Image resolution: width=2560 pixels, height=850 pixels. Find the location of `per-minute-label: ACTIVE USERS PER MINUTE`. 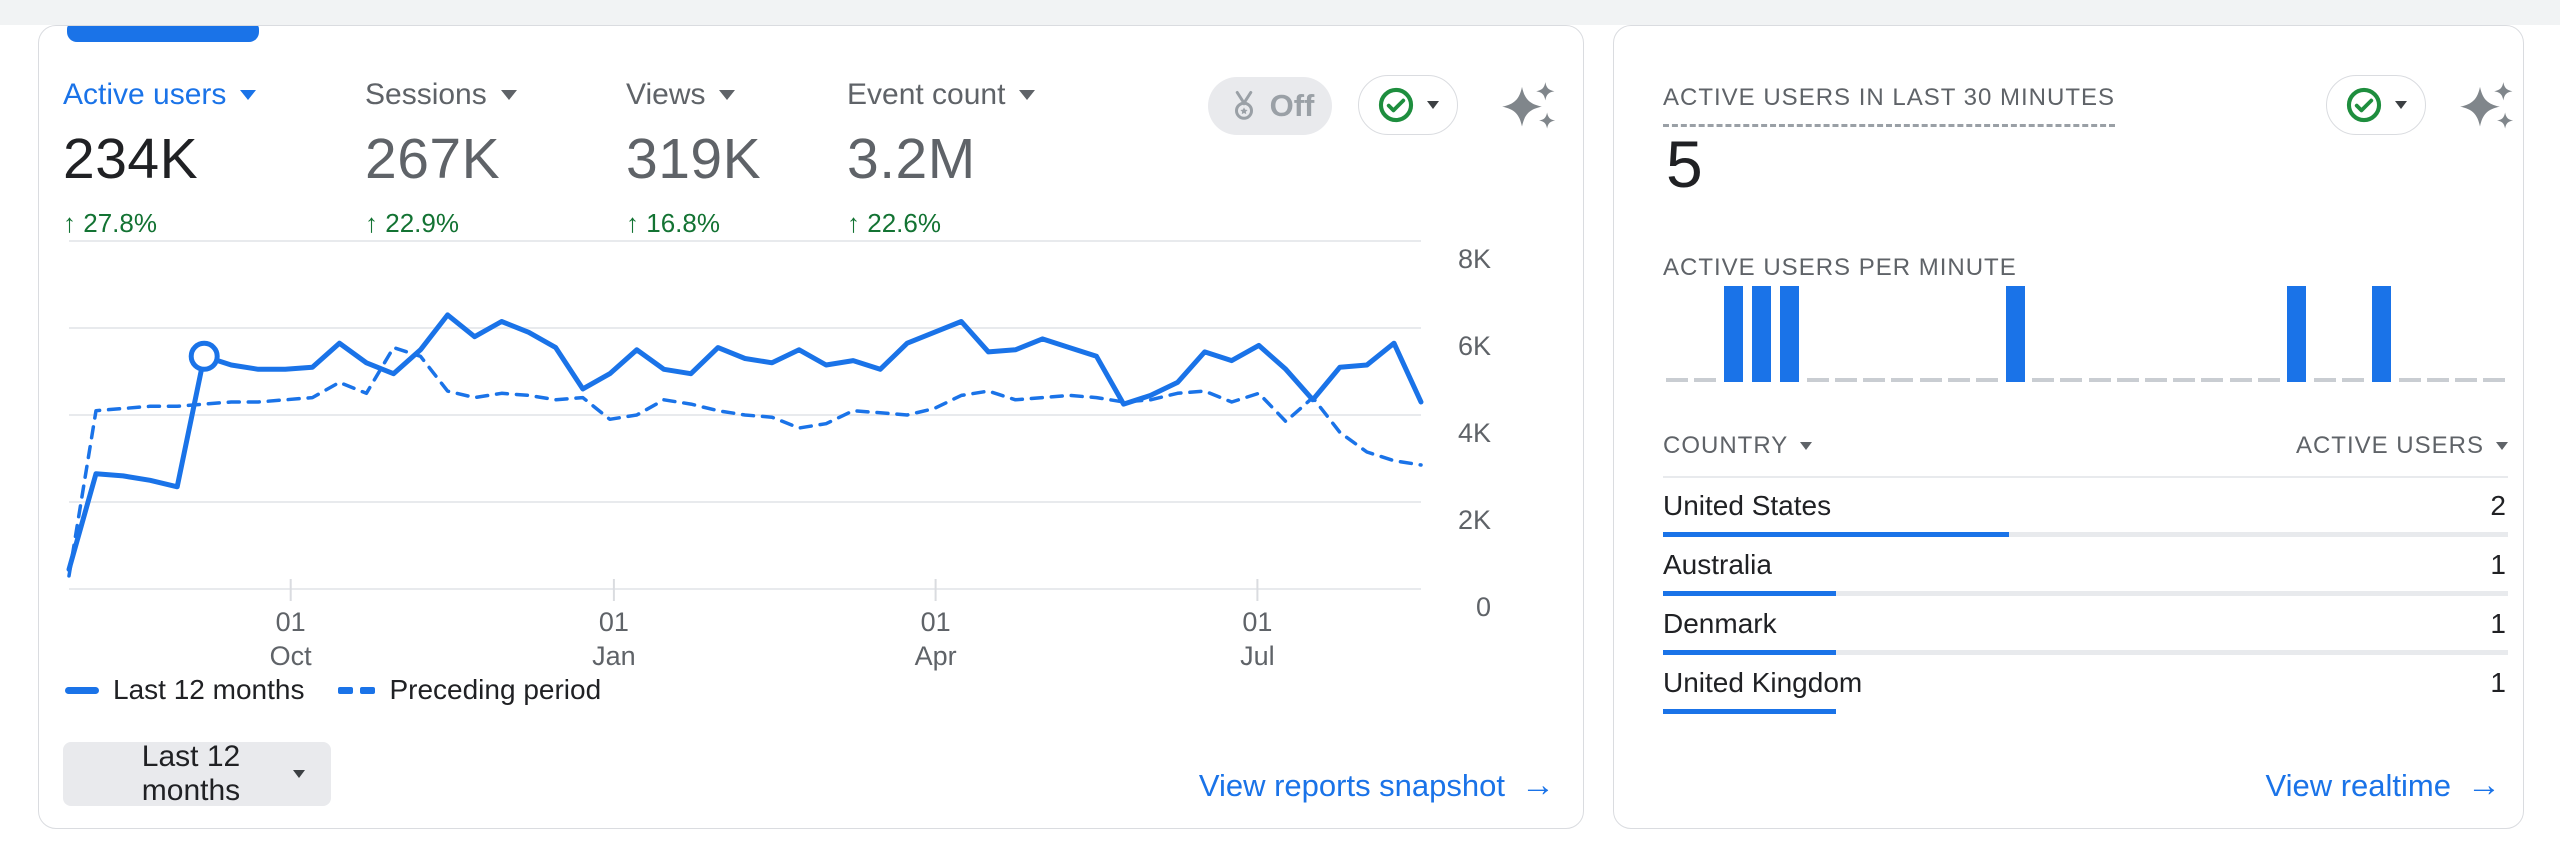

per-minute-label: ACTIVE USERS PER MINUTE is located at coordinates (1840, 267).